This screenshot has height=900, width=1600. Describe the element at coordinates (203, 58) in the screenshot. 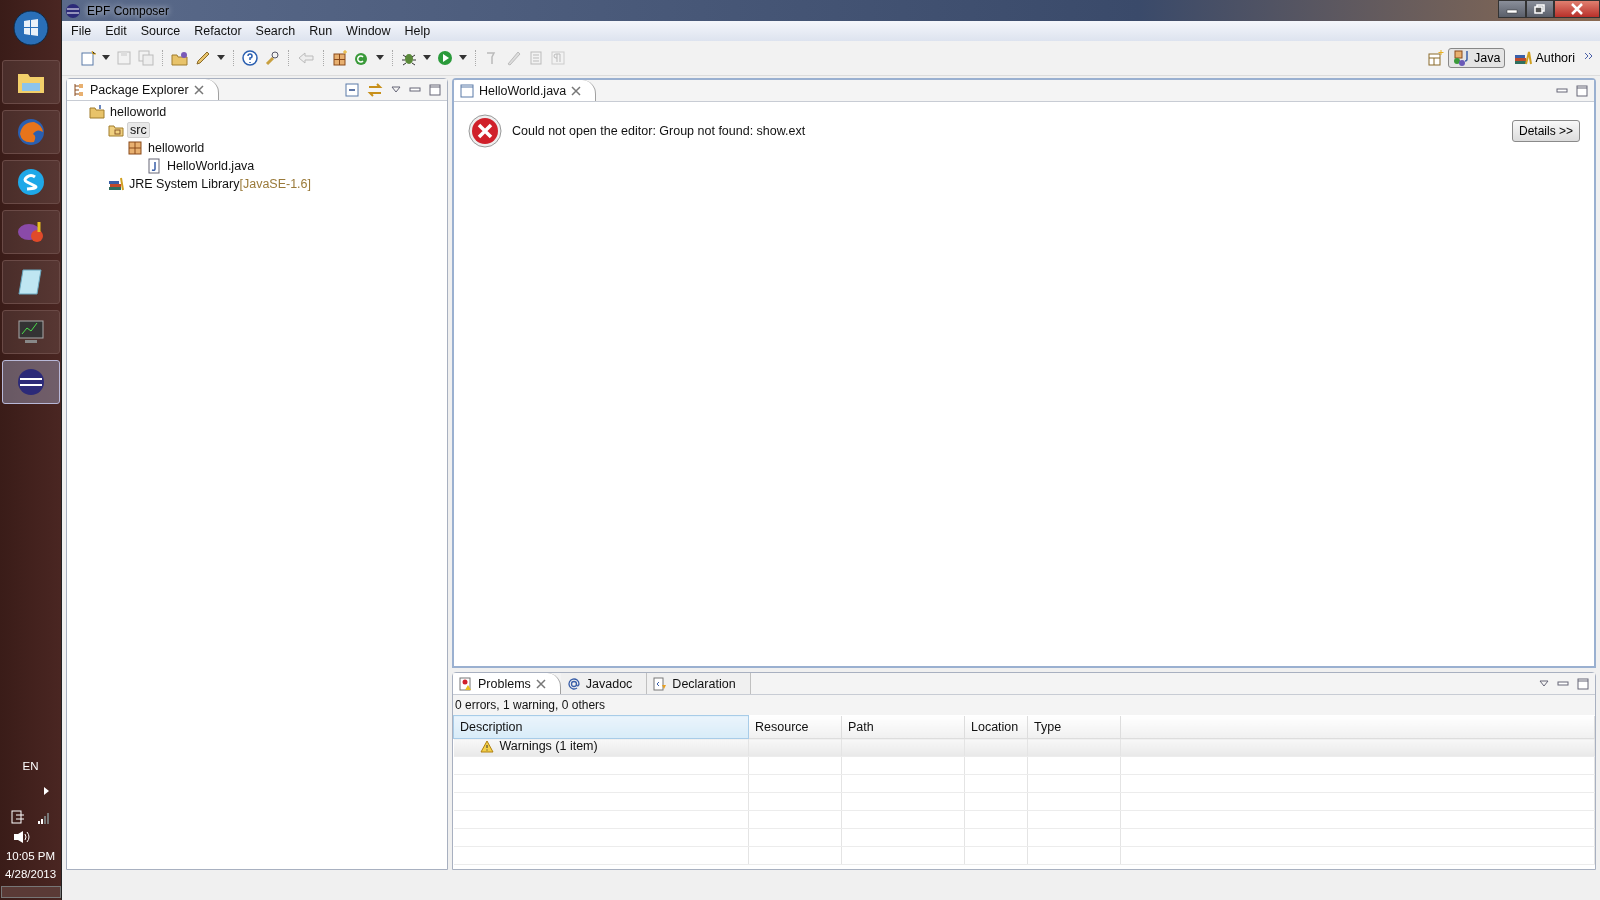

I see `pen-icon` at that location.